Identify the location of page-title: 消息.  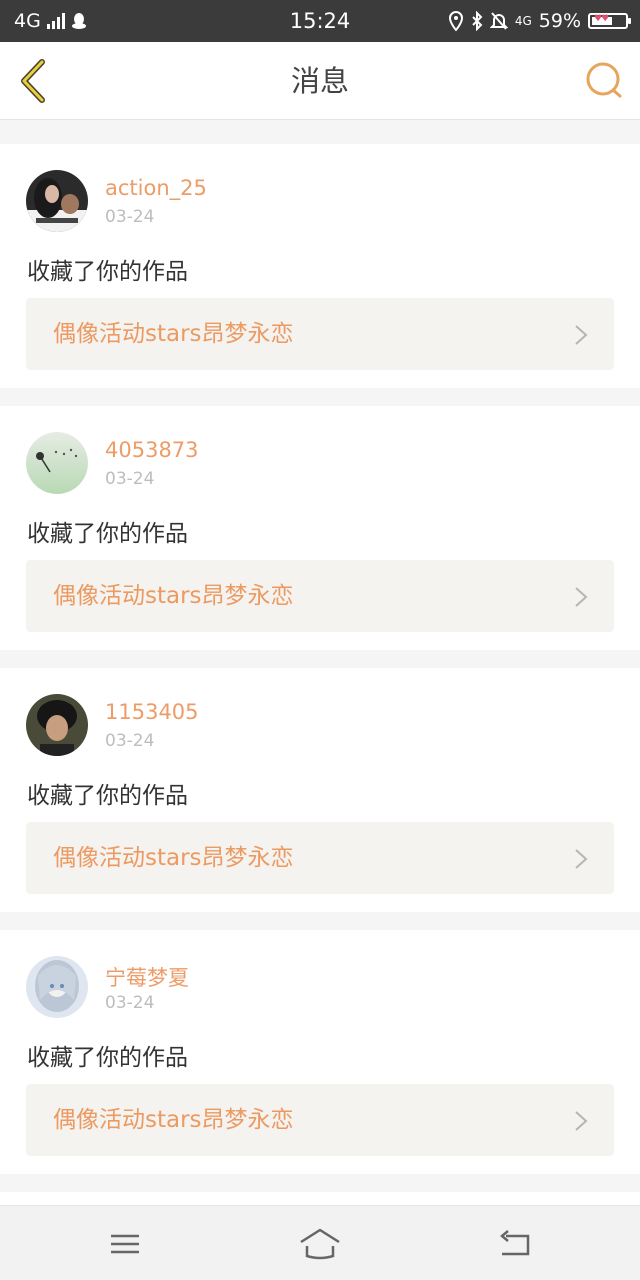
(319, 81).